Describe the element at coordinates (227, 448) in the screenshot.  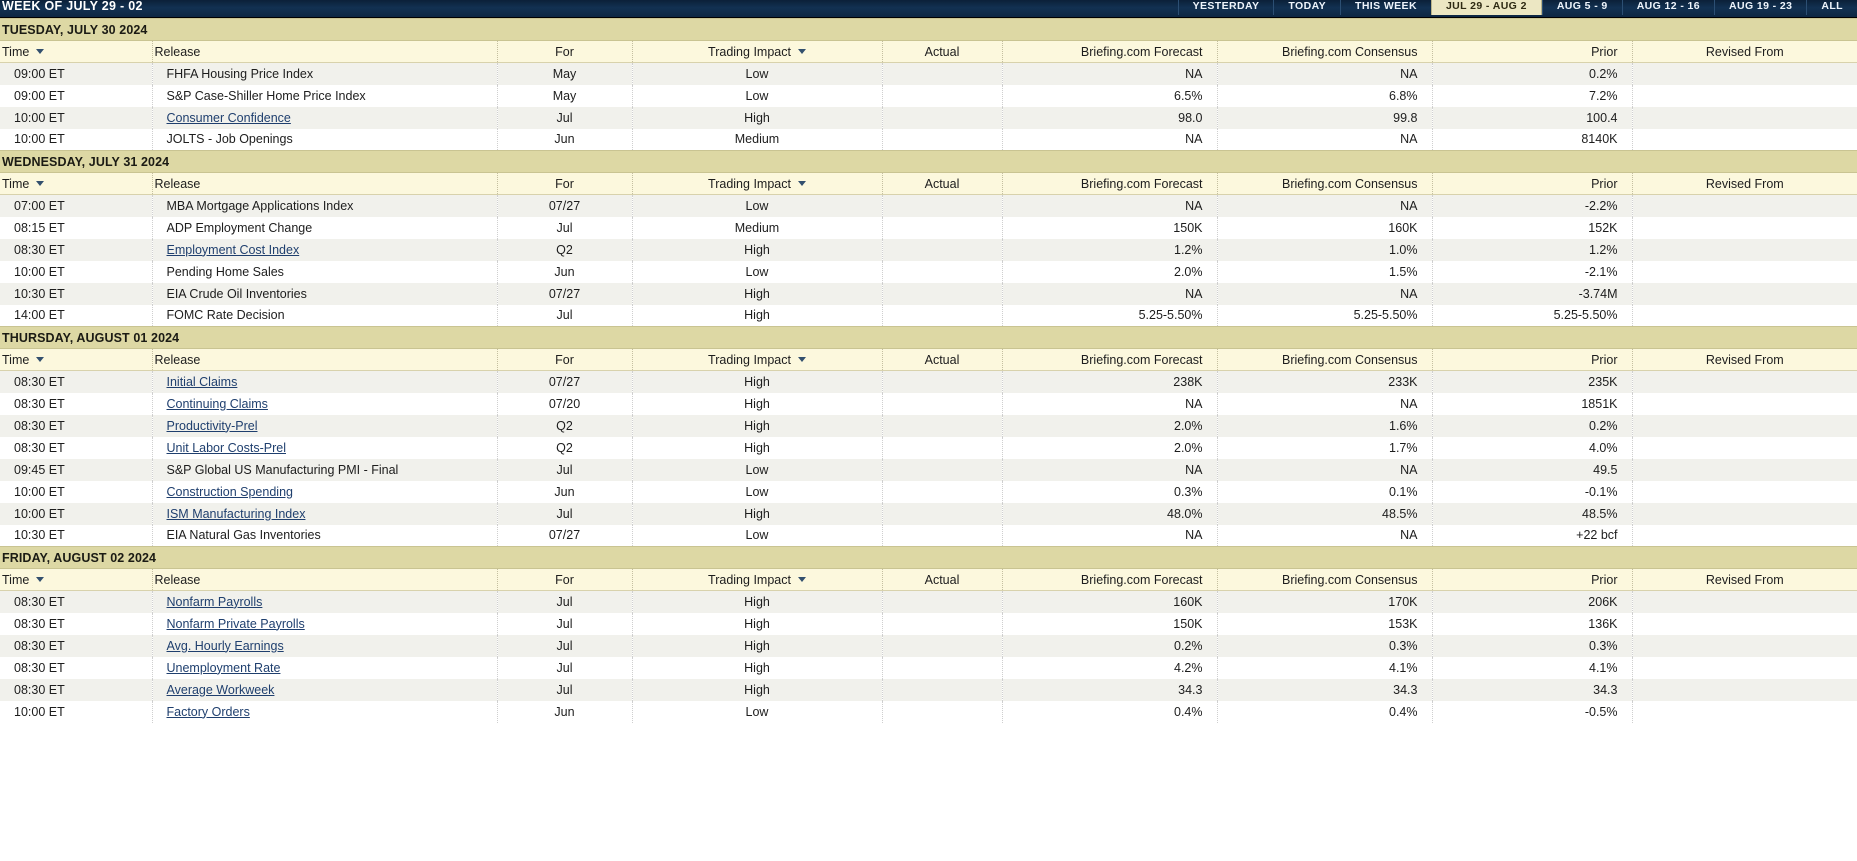
I see `release-link: Unit Labor Costs-Prel` at that location.